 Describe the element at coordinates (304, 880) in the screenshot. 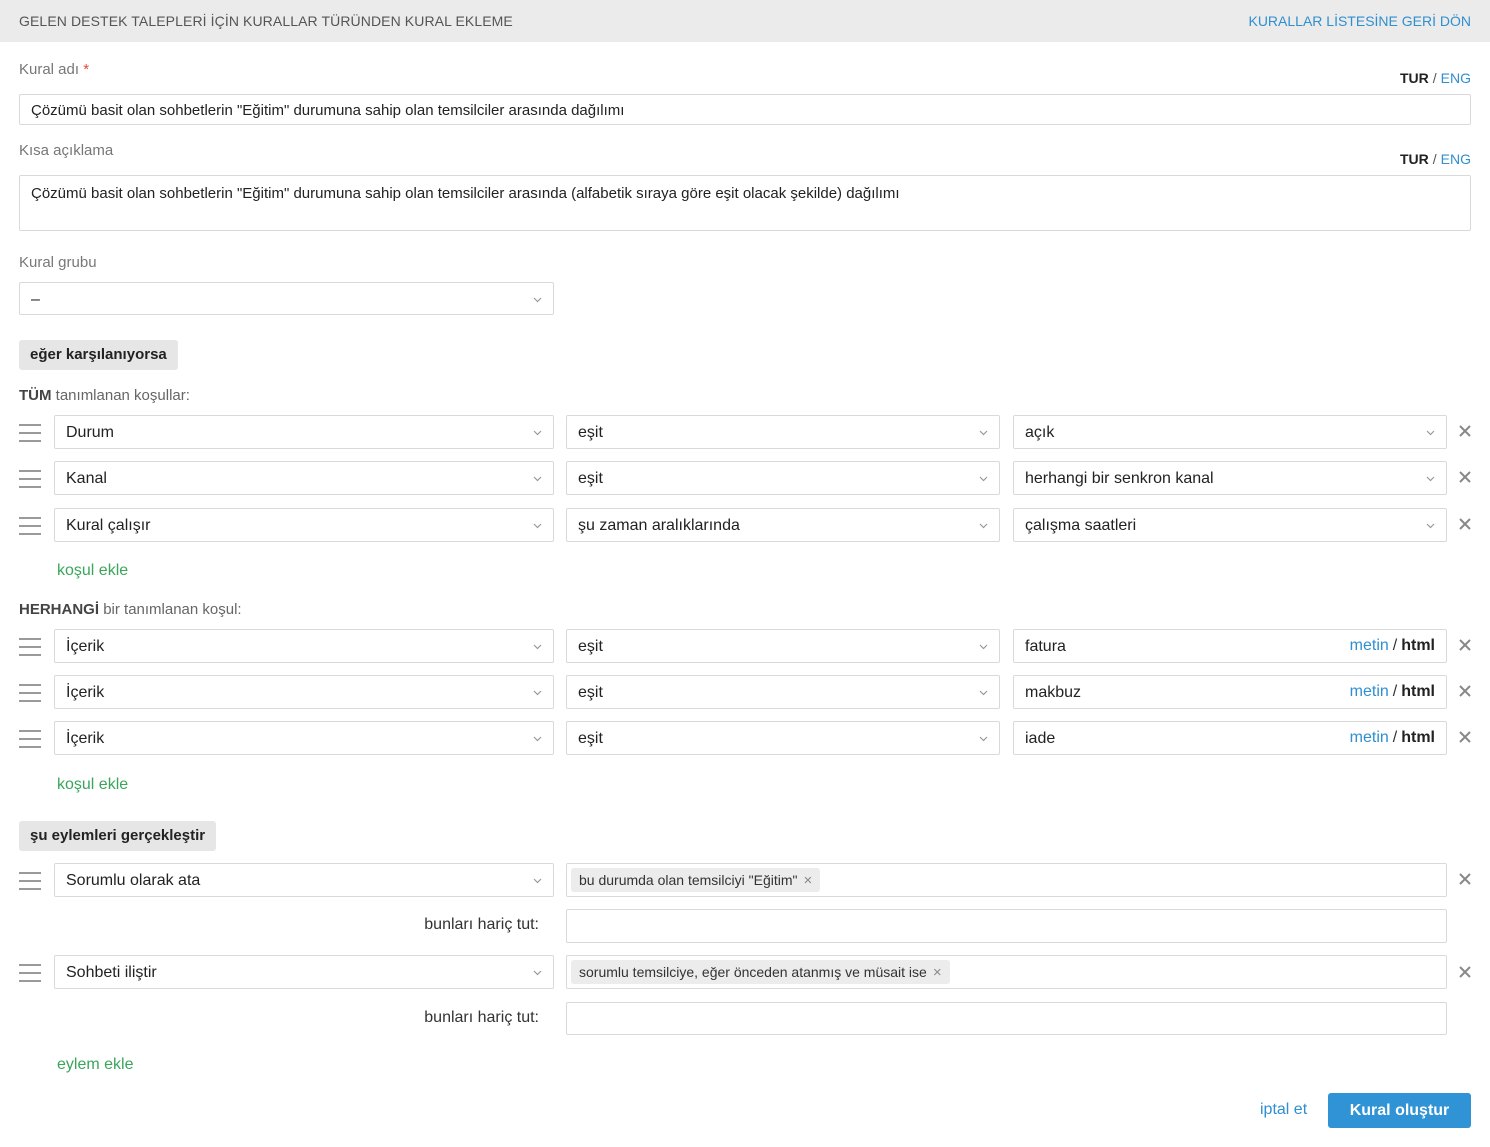

I see `action-type-select: Sorumlu olarak ata` at that location.